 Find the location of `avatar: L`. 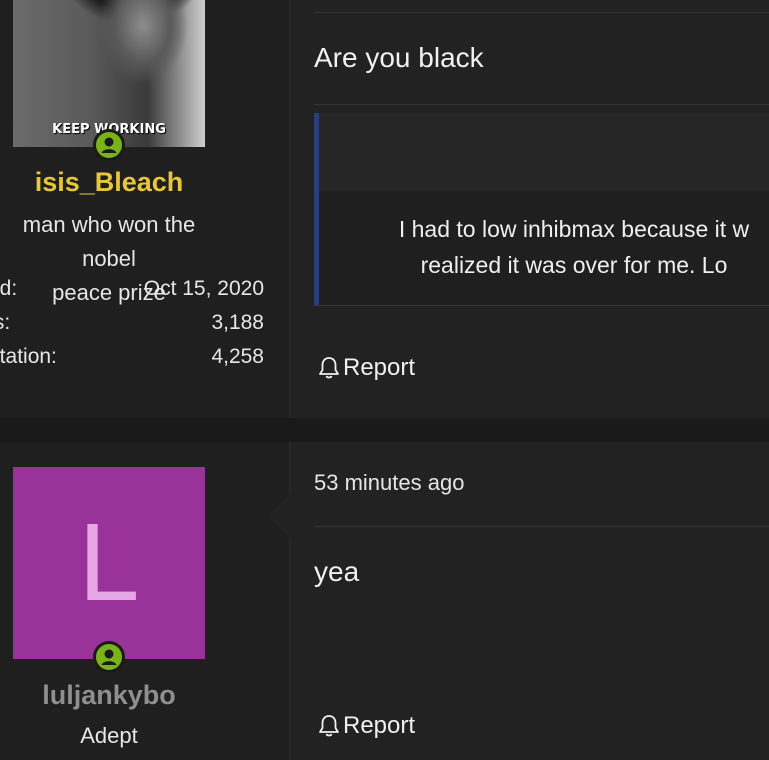

avatar: L is located at coordinates (109, 570).